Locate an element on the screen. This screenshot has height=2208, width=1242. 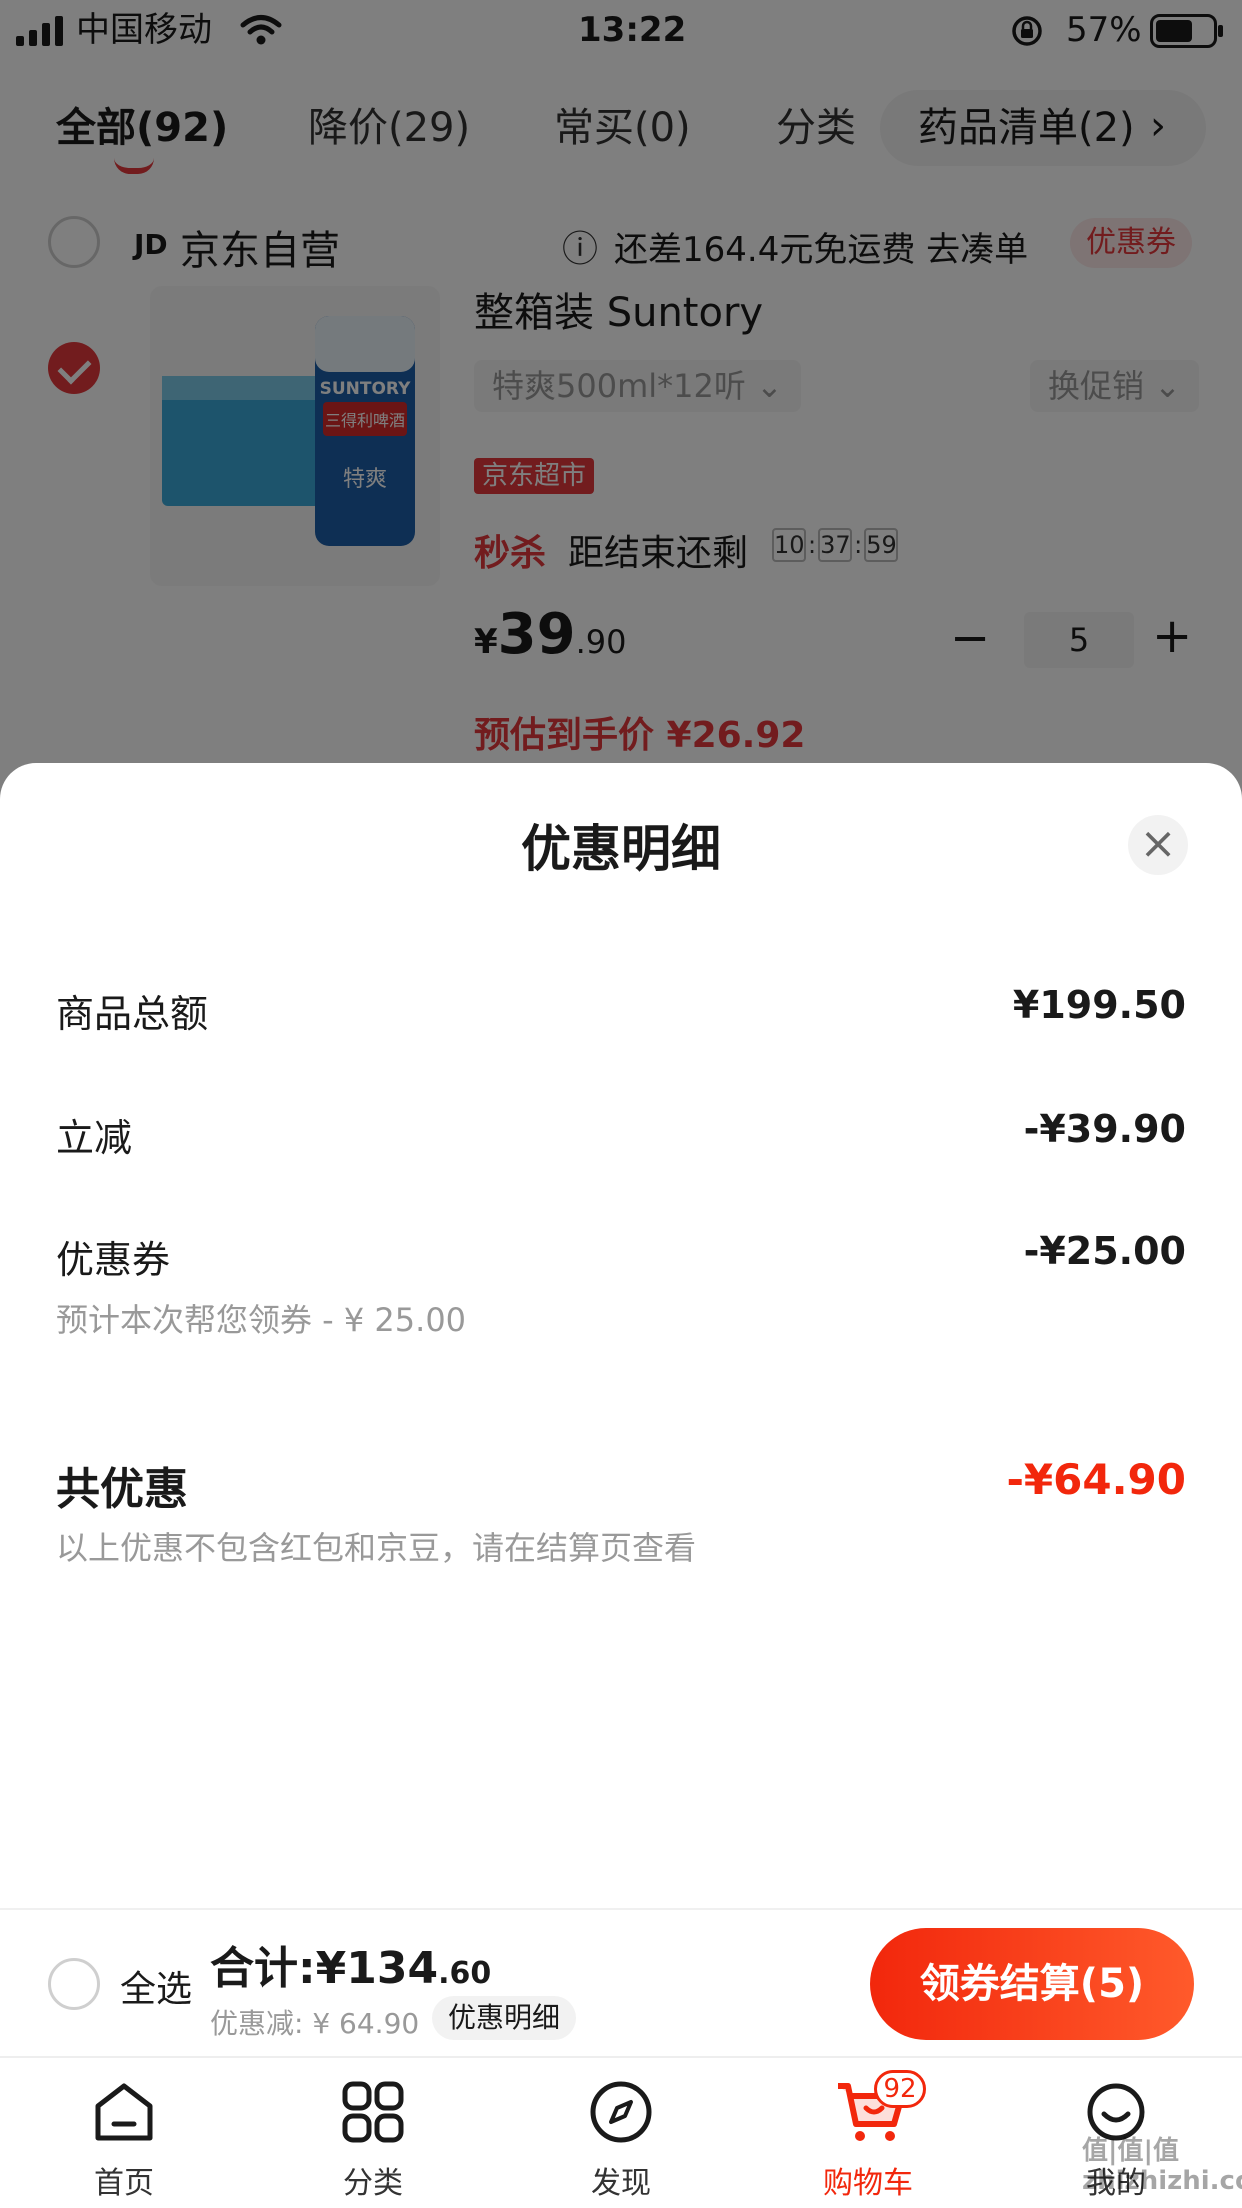
nav-category-label: 分类 is located at coordinates (373, 2183).